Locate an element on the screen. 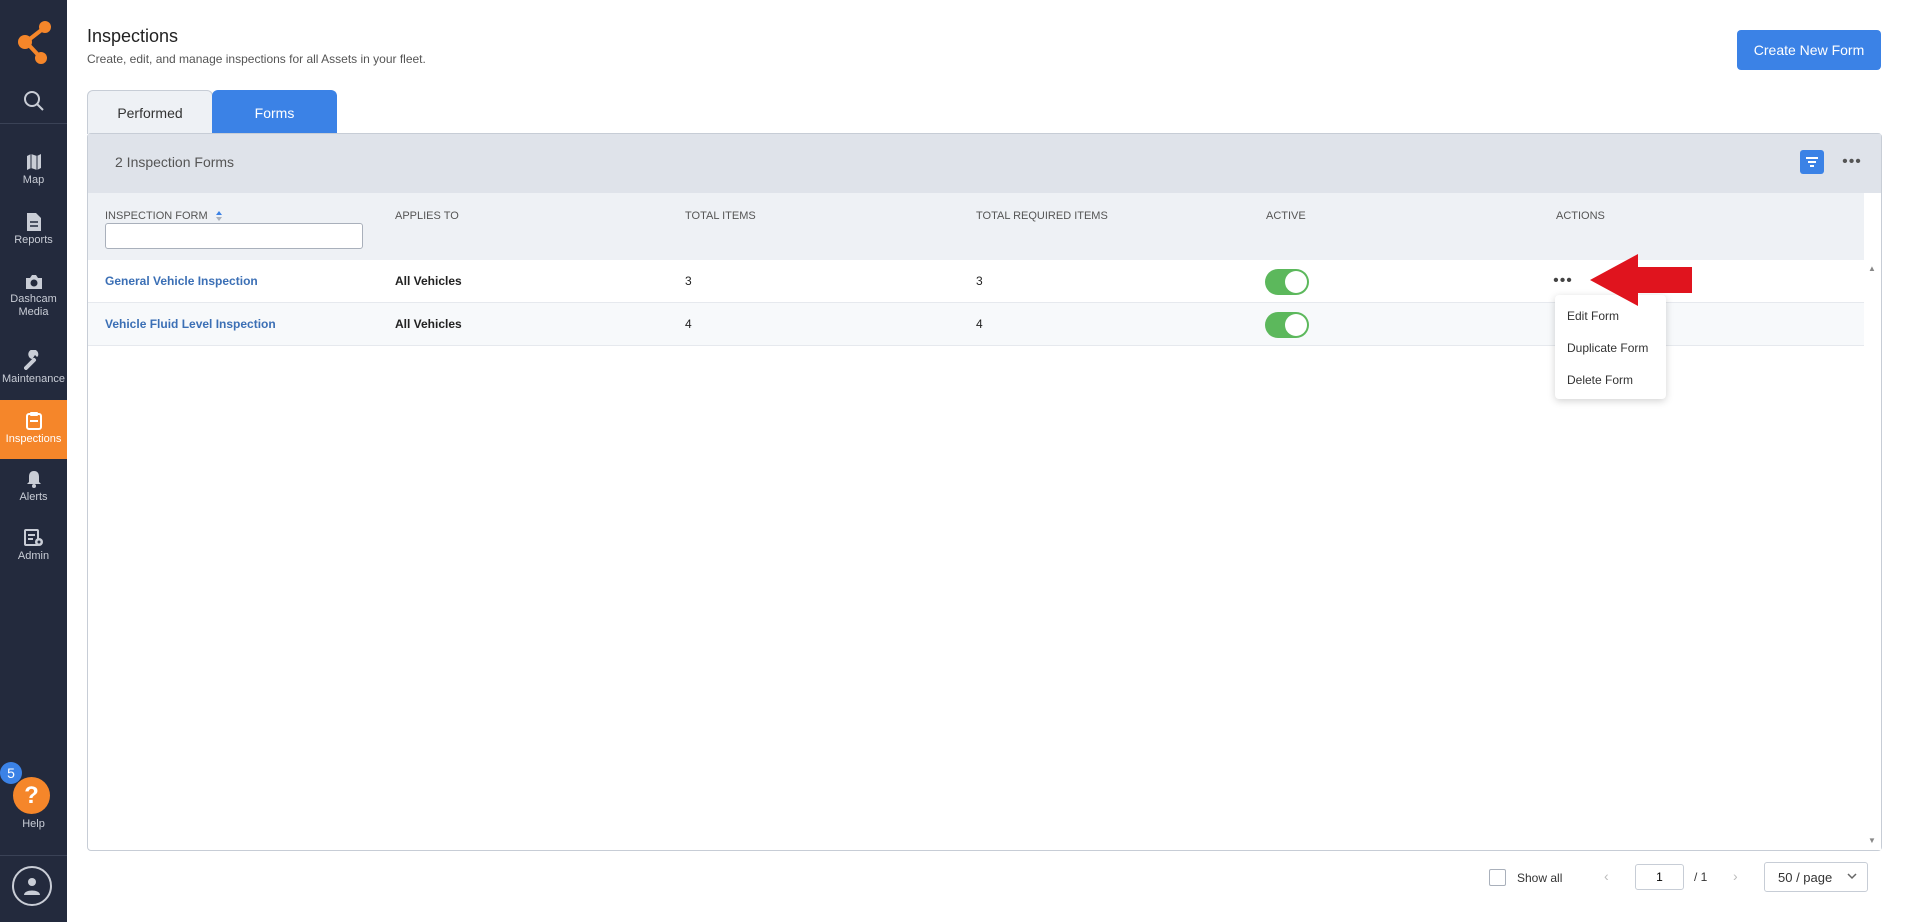 The image size is (1912, 922). sidebar-item-map: Map is located at coordinates (33, 175).